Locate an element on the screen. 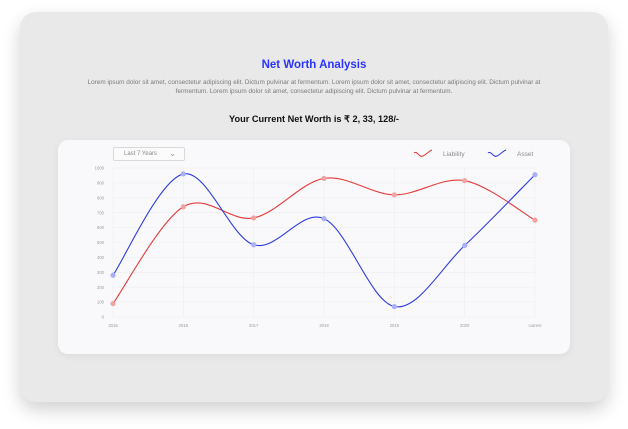  y-tick-label: 200 is located at coordinates (101, 287).